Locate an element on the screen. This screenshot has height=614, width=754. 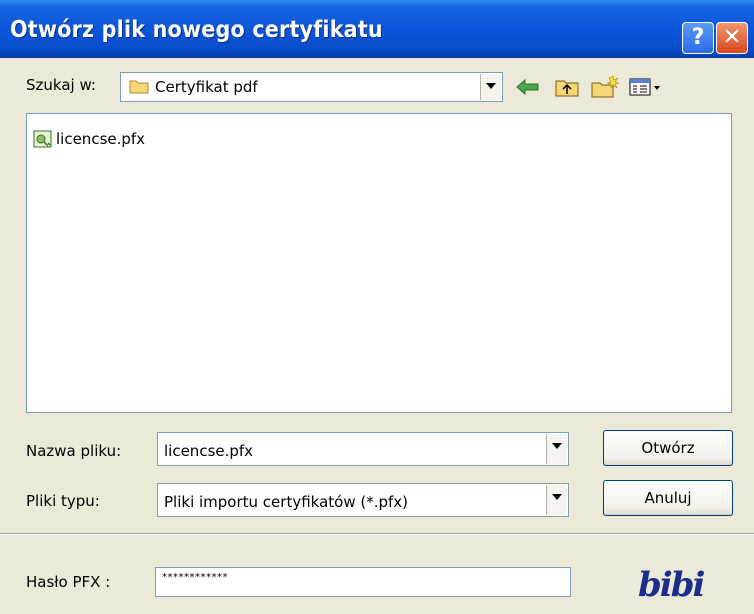
lookin-value: Certyfikat pdf is located at coordinates (206, 87).